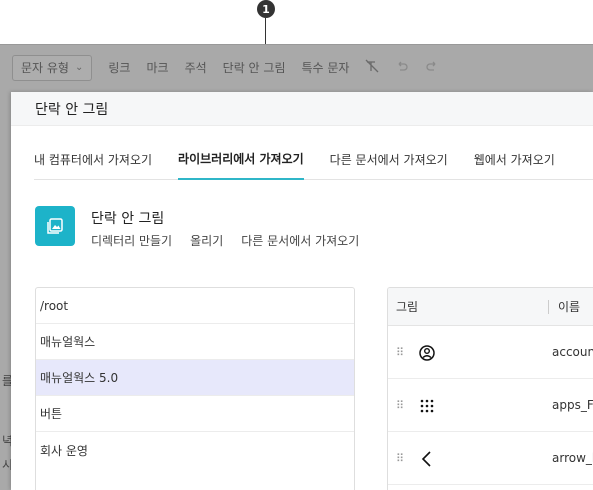 This screenshot has width=593, height=490. What do you see at coordinates (195, 450) in the screenshot?
I see `folder-item: 회사 운영` at bounding box center [195, 450].